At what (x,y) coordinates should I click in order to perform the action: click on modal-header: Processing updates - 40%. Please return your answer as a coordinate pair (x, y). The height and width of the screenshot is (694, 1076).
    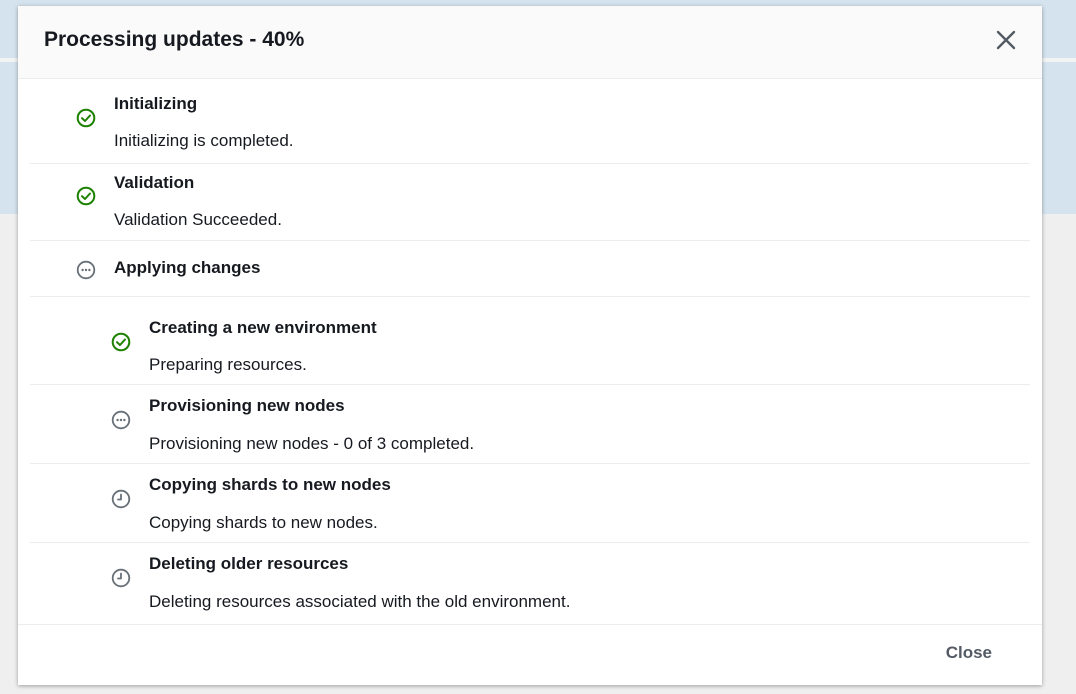
    Looking at the image, I should click on (530, 42).